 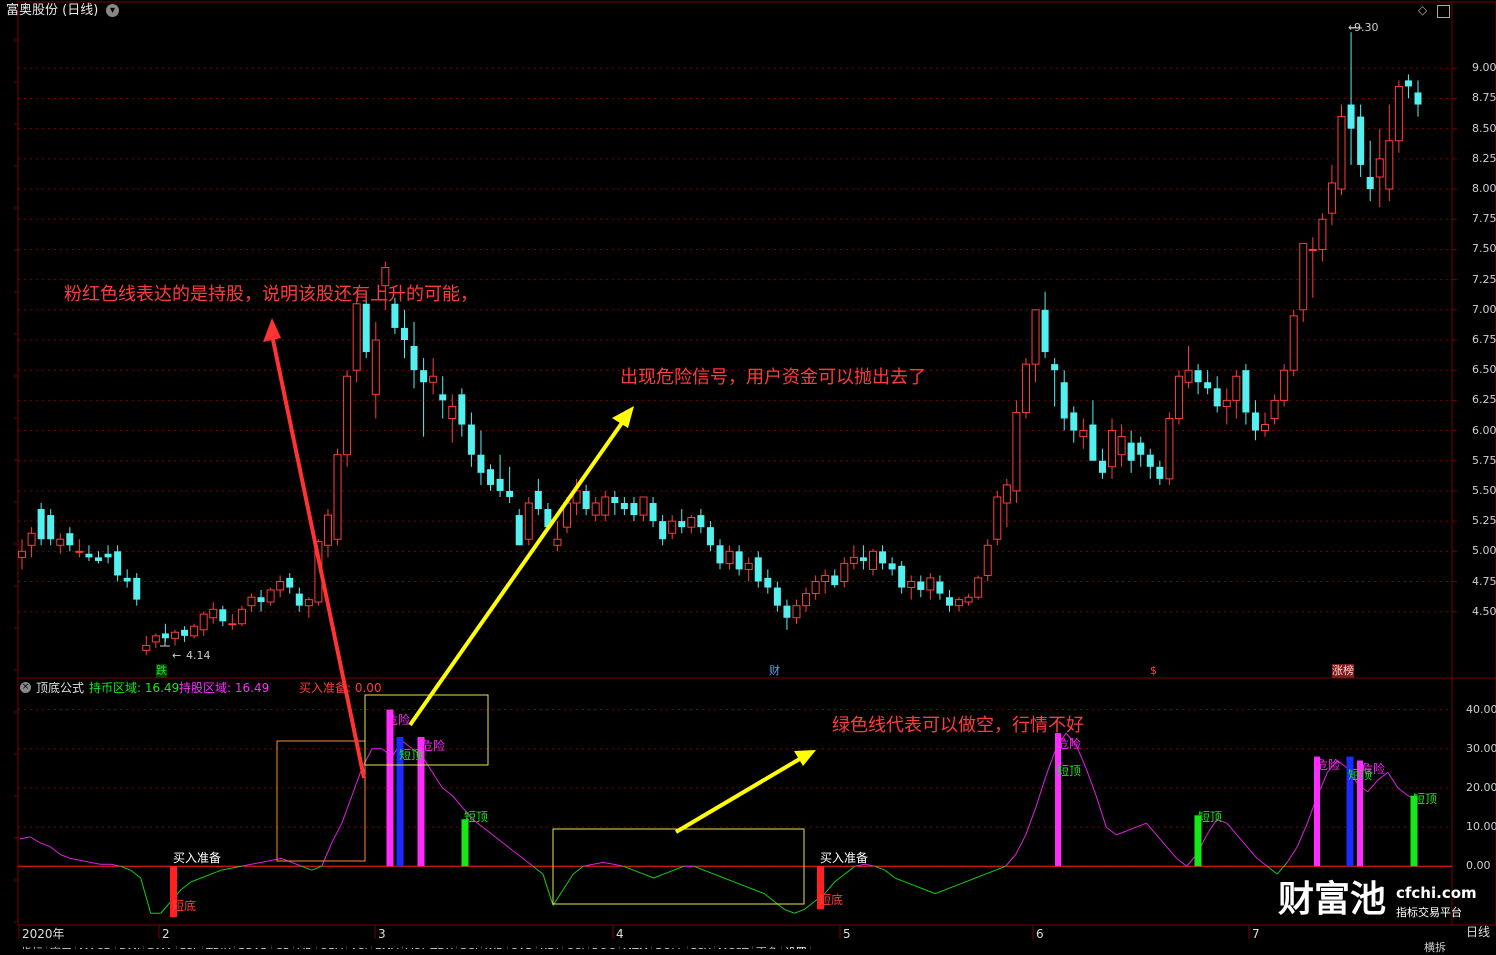 I want to click on time-tick-label: 6, so click(x=1040, y=934).